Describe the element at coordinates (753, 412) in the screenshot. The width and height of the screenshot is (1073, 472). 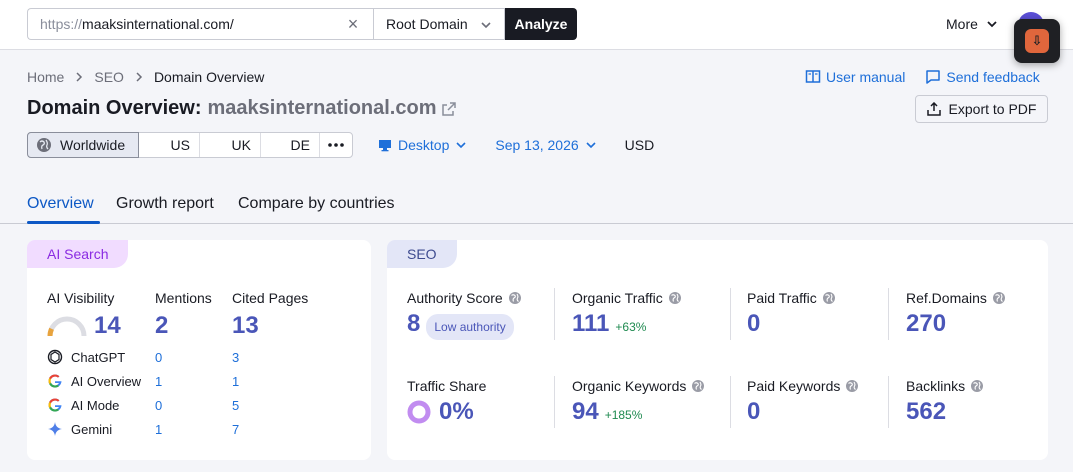
I see `paid-keywords-value: 0` at that location.